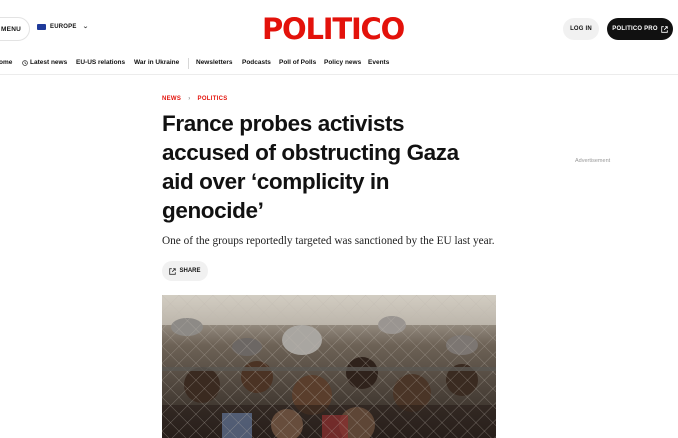 The width and height of the screenshot is (678, 438). What do you see at coordinates (195, 99) in the screenshot?
I see `breadcrumb: NEWS › POLITICS` at bounding box center [195, 99].